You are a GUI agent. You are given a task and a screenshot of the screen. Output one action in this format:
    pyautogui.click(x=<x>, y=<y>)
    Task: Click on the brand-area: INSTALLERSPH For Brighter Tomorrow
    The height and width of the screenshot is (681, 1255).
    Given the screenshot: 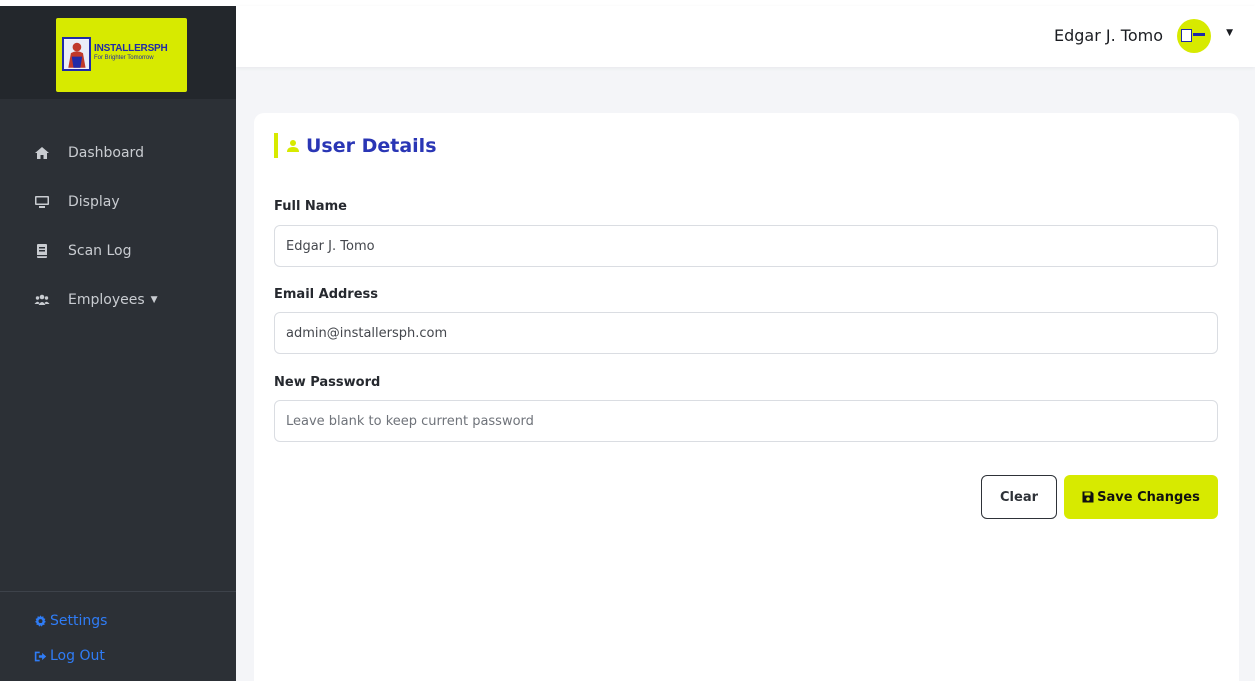 What is the action you would take?
    pyautogui.click(x=118, y=52)
    